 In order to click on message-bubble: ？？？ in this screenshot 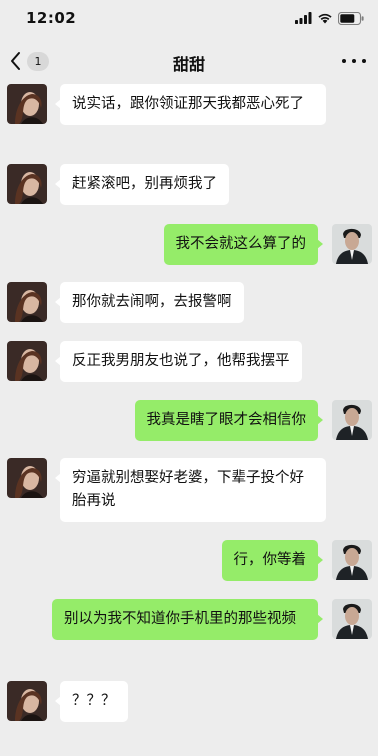, I will do `click(91, 701)`.